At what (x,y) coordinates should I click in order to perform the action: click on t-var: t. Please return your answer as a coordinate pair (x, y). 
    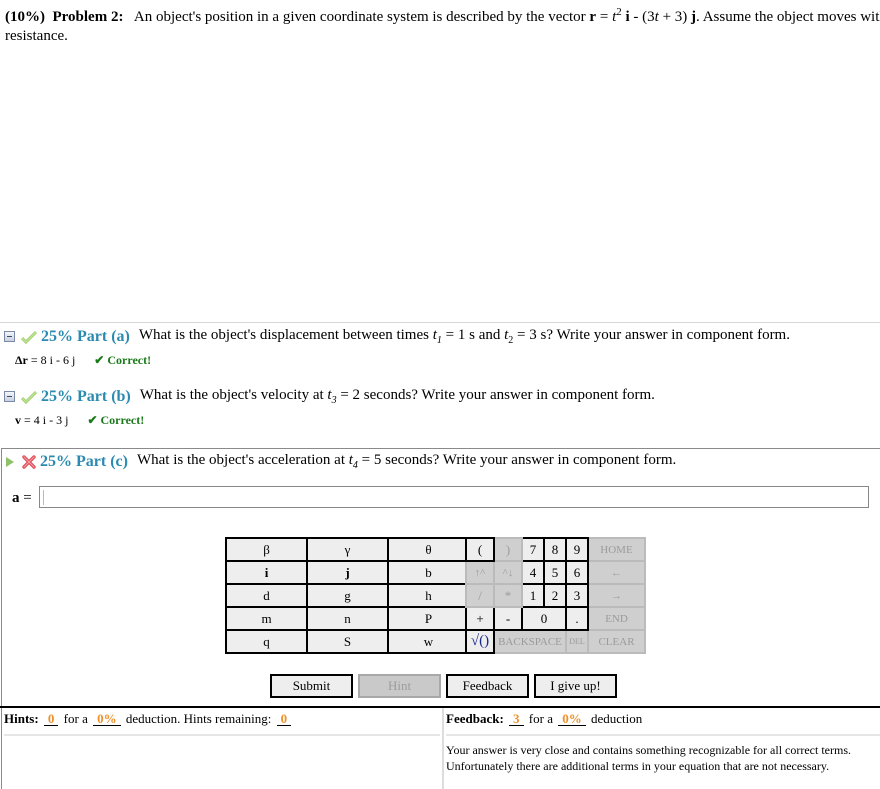
    Looking at the image, I should click on (656, 17).